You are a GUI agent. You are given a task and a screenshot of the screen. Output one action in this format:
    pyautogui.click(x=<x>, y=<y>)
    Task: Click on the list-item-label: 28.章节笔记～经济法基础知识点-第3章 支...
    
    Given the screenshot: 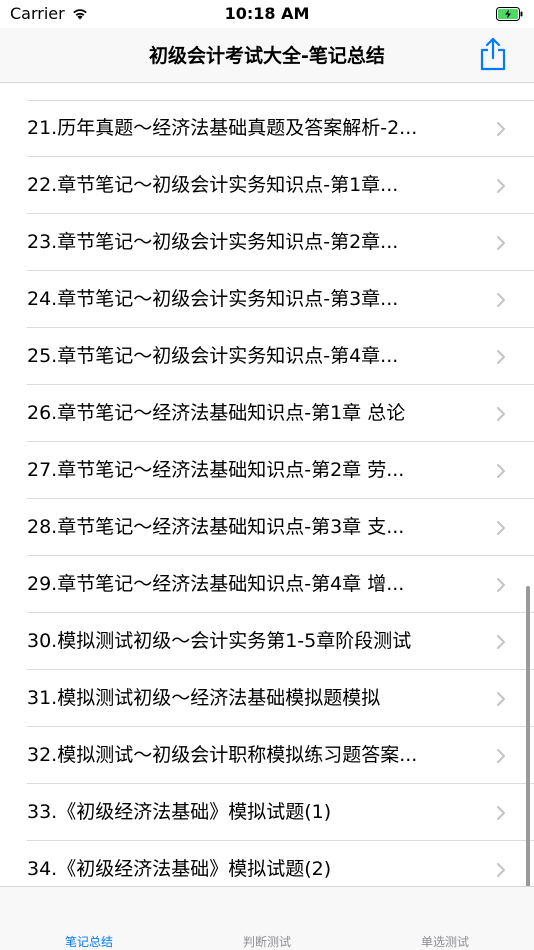 What is the action you would take?
    pyautogui.click(x=216, y=527)
    